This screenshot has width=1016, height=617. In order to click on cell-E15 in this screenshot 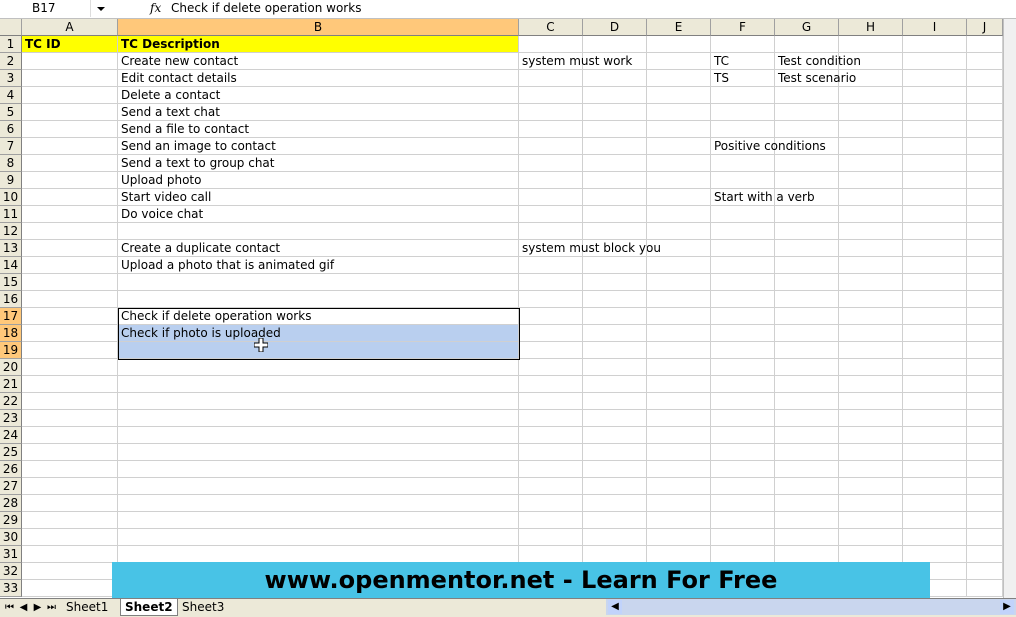, I will do `click(679, 282)`.